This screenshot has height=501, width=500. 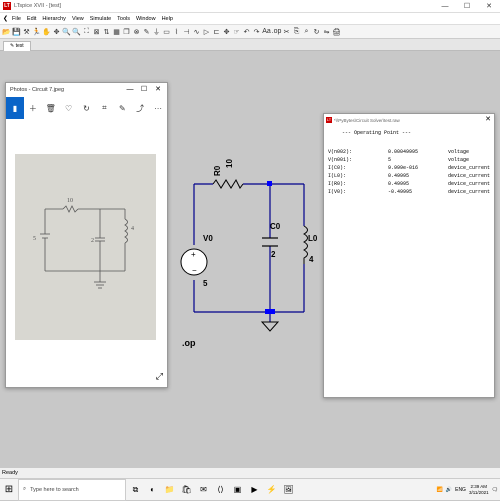 What do you see at coordinates (34, 239) in the screenshot?
I see `photo-supply-label: 5` at bounding box center [34, 239].